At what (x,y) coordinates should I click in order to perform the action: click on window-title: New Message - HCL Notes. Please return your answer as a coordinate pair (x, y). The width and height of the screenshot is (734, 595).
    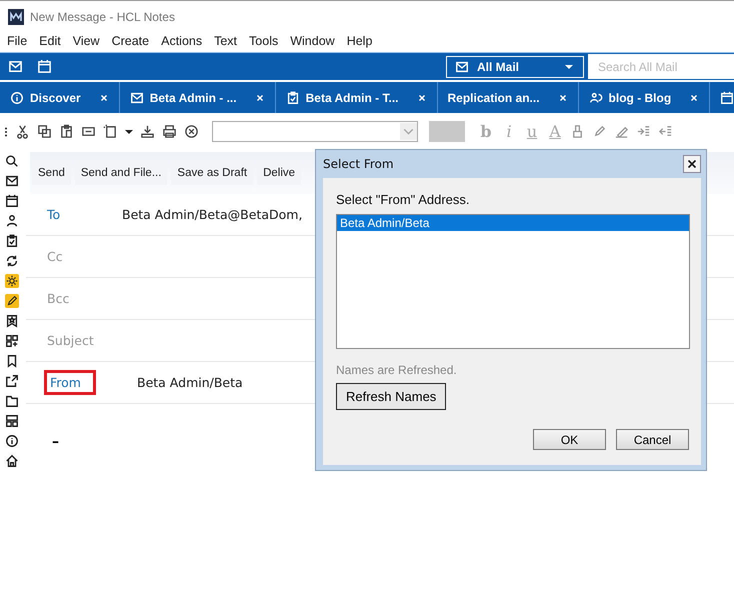
    Looking at the image, I should click on (102, 17).